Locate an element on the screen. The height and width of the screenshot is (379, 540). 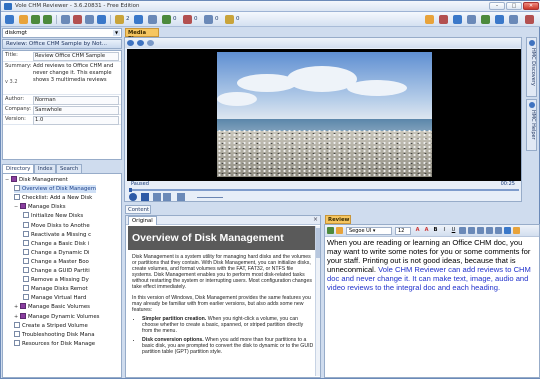
tree-item: Resources for Disk Manage is located at coordinates (54, 343).